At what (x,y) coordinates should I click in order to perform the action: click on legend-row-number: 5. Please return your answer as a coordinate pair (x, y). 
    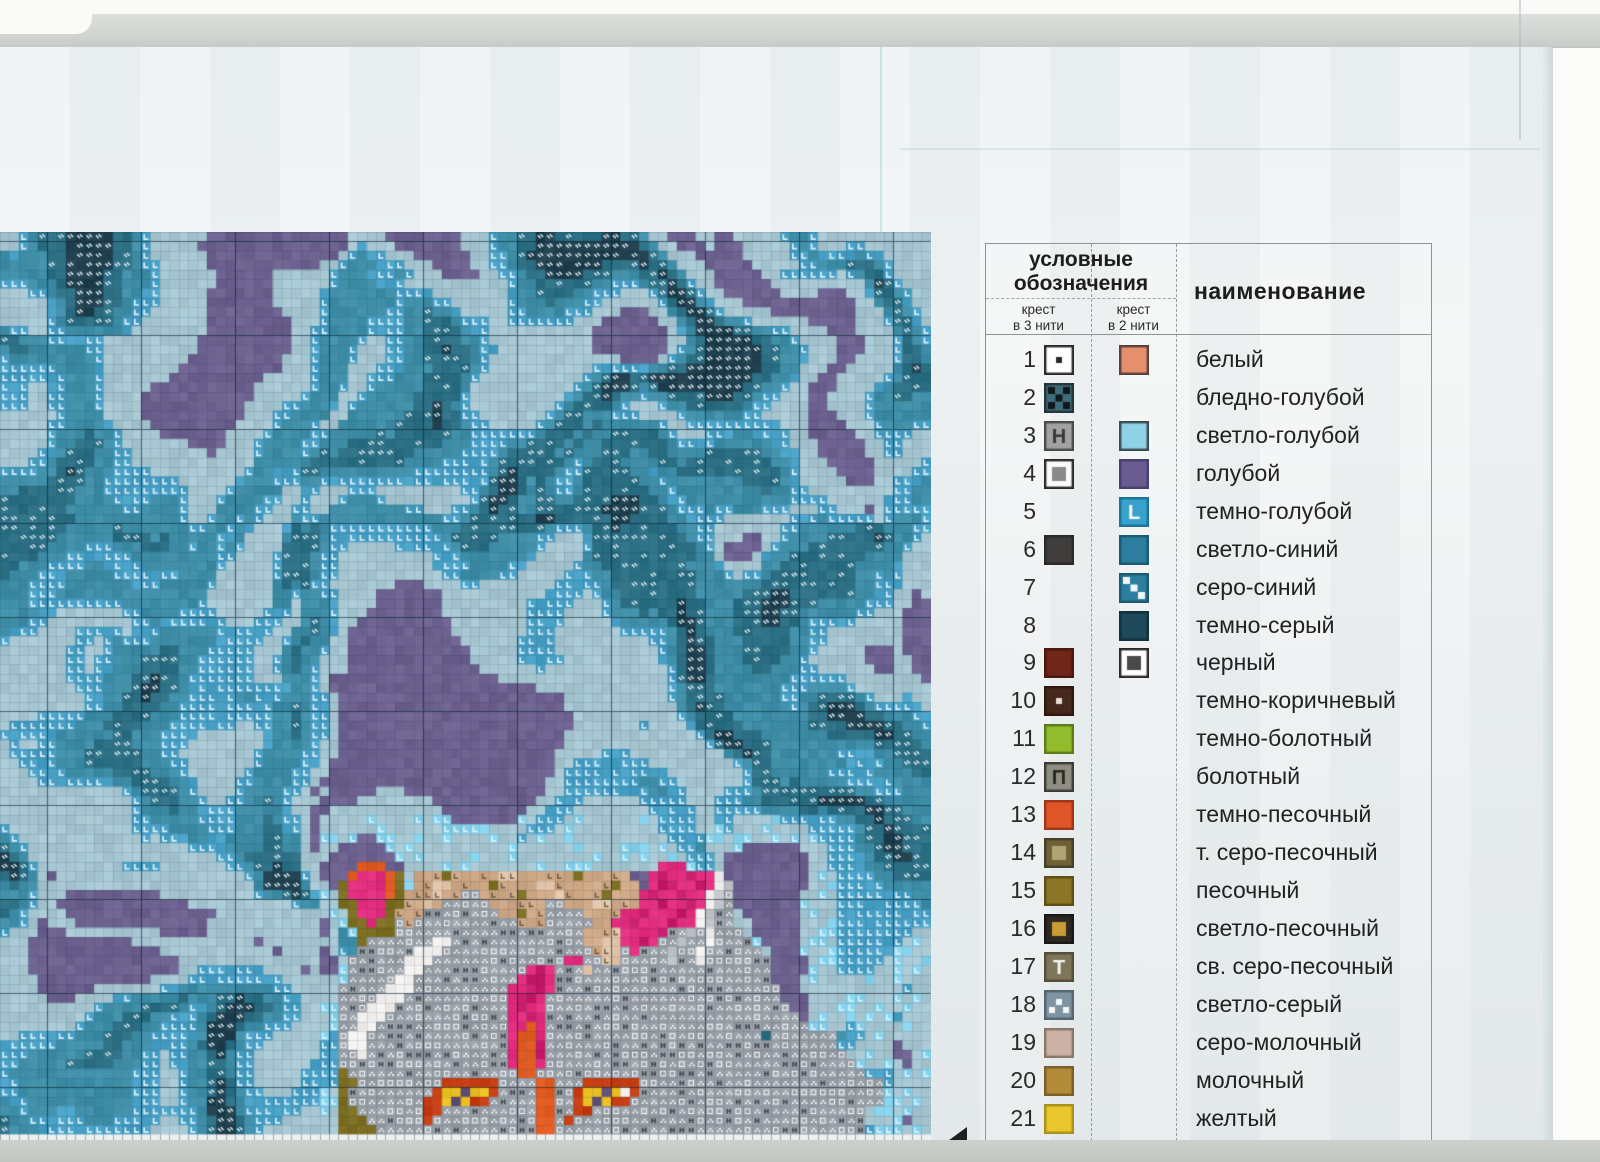
    Looking at the image, I should click on (1029, 510).